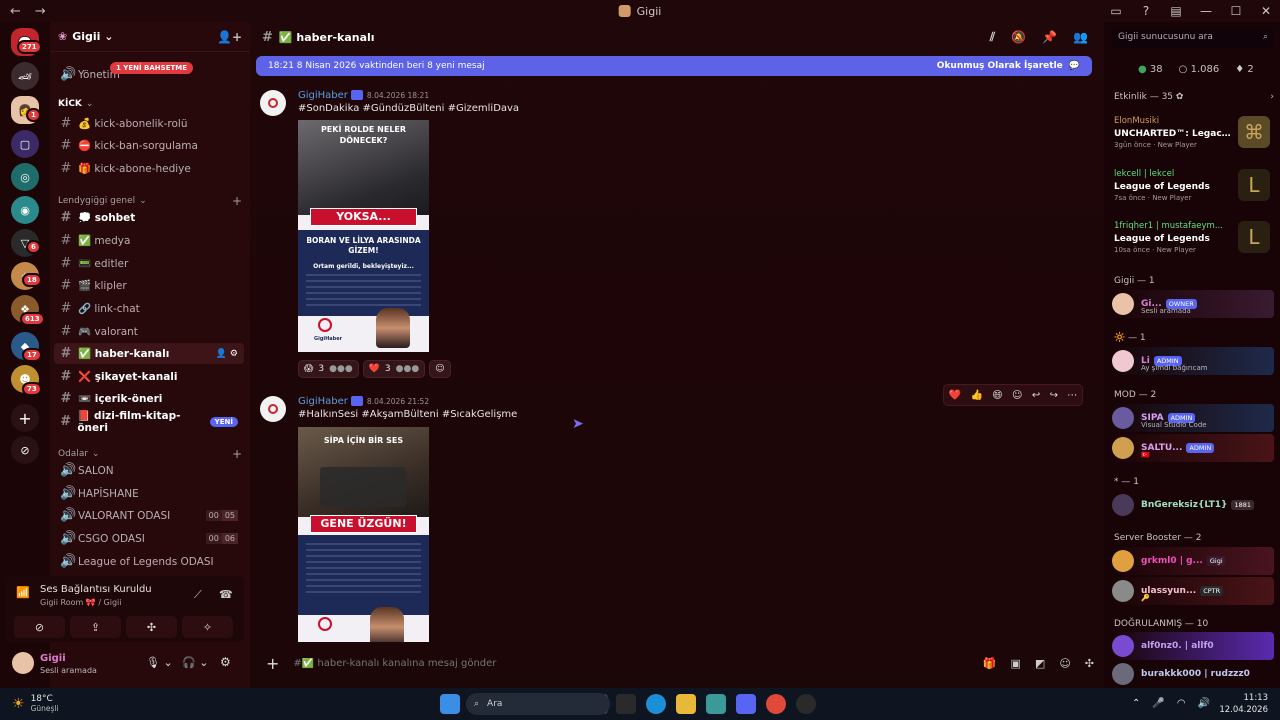  Describe the element at coordinates (1193, 591) in the screenshot. I see `member-item: ulassyun... CPTR 🔑` at that location.